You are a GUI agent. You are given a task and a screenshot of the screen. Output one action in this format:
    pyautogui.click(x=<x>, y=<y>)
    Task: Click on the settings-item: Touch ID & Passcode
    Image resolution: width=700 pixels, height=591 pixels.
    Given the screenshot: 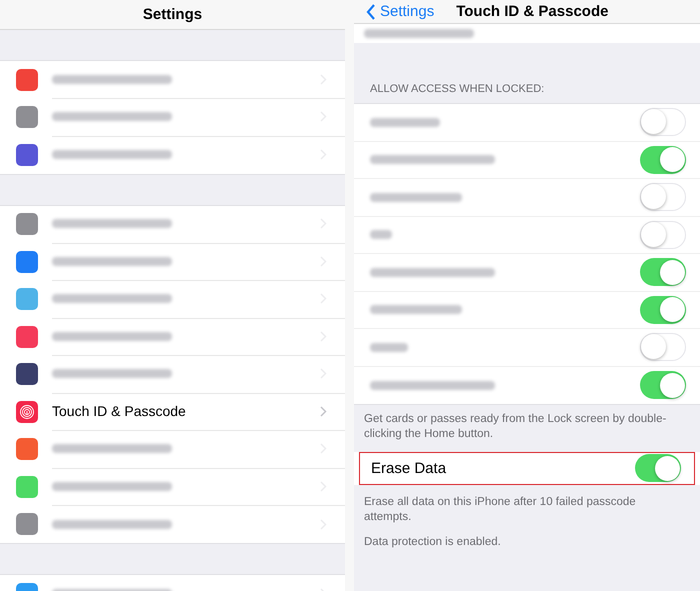 What is the action you would take?
    pyautogui.click(x=186, y=411)
    